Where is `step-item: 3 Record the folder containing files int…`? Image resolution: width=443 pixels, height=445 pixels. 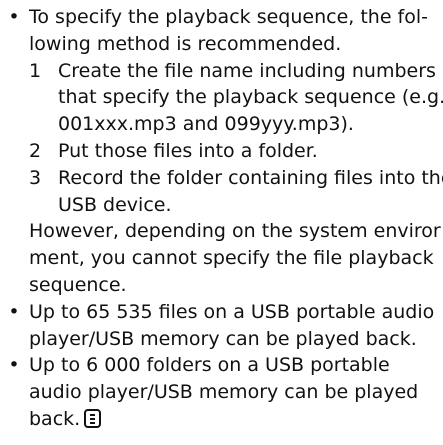
step-item: 3 Record the folder containing files int… is located at coordinates (236, 192).